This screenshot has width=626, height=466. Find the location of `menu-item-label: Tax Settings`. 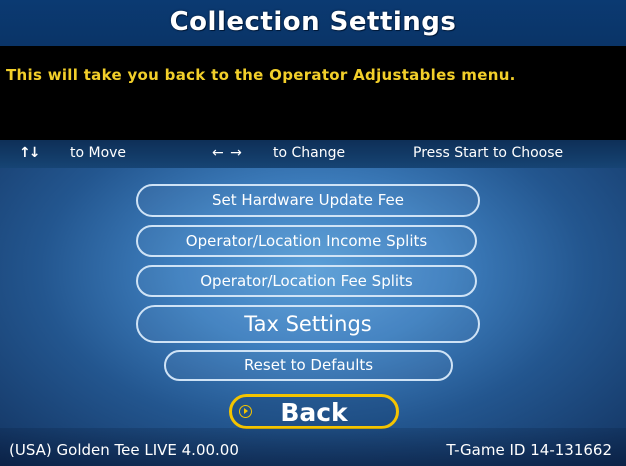

menu-item-label: Tax Settings is located at coordinates (308, 324).